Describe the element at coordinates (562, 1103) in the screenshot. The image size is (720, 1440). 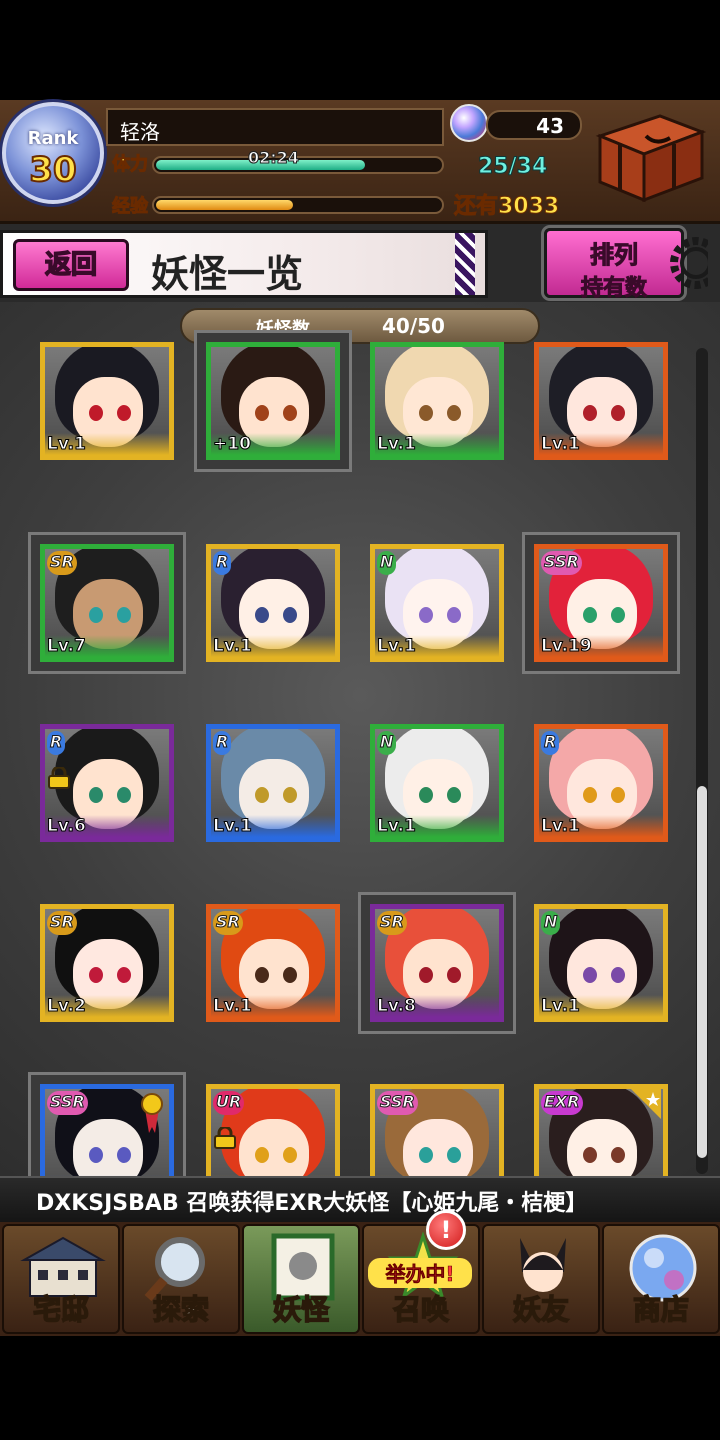
I see `rarity-badge: EXR` at that location.